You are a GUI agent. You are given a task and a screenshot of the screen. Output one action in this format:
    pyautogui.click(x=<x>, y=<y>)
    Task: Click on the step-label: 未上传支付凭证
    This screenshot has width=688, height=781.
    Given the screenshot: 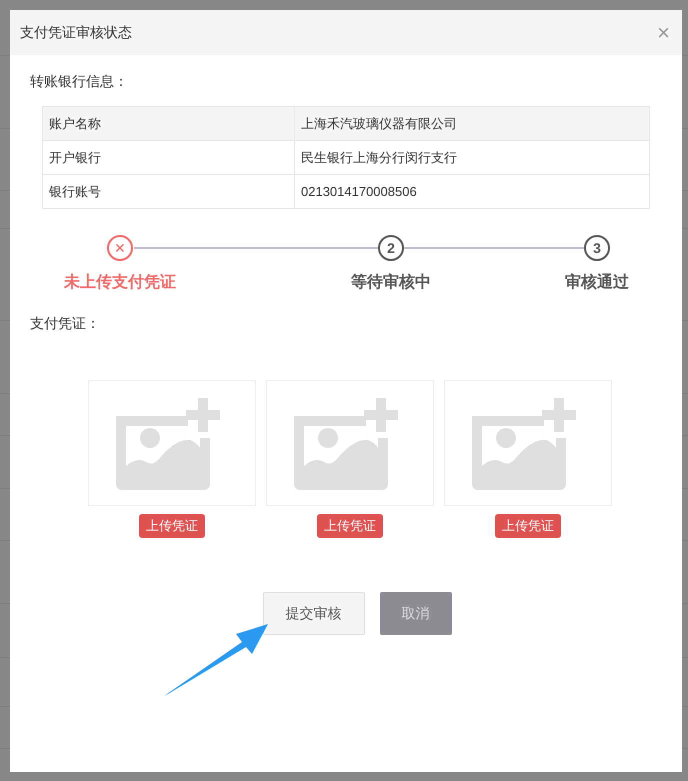 What is the action you would take?
    pyautogui.click(x=120, y=282)
    